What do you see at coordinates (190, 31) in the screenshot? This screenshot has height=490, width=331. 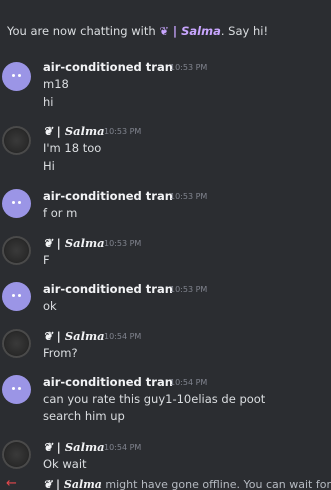 I see `banner-partner-name: ❦ | Salma` at bounding box center [190, 31].